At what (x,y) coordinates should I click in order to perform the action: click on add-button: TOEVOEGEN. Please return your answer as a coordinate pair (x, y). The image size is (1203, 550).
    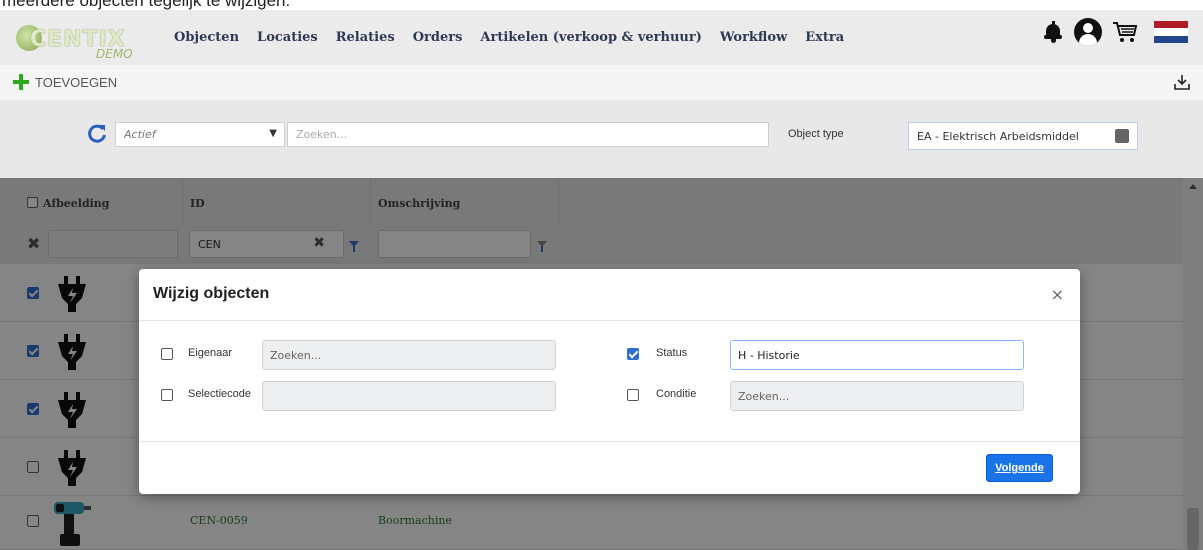
    Looking at the image, I should click on (64, 82).